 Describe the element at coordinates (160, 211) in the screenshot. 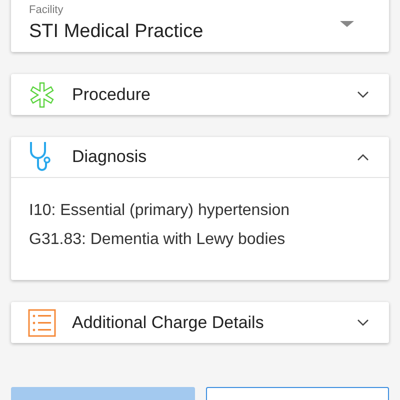

I see `diagnosis-entry: I10: Essential (primary) hypertension` at that location.